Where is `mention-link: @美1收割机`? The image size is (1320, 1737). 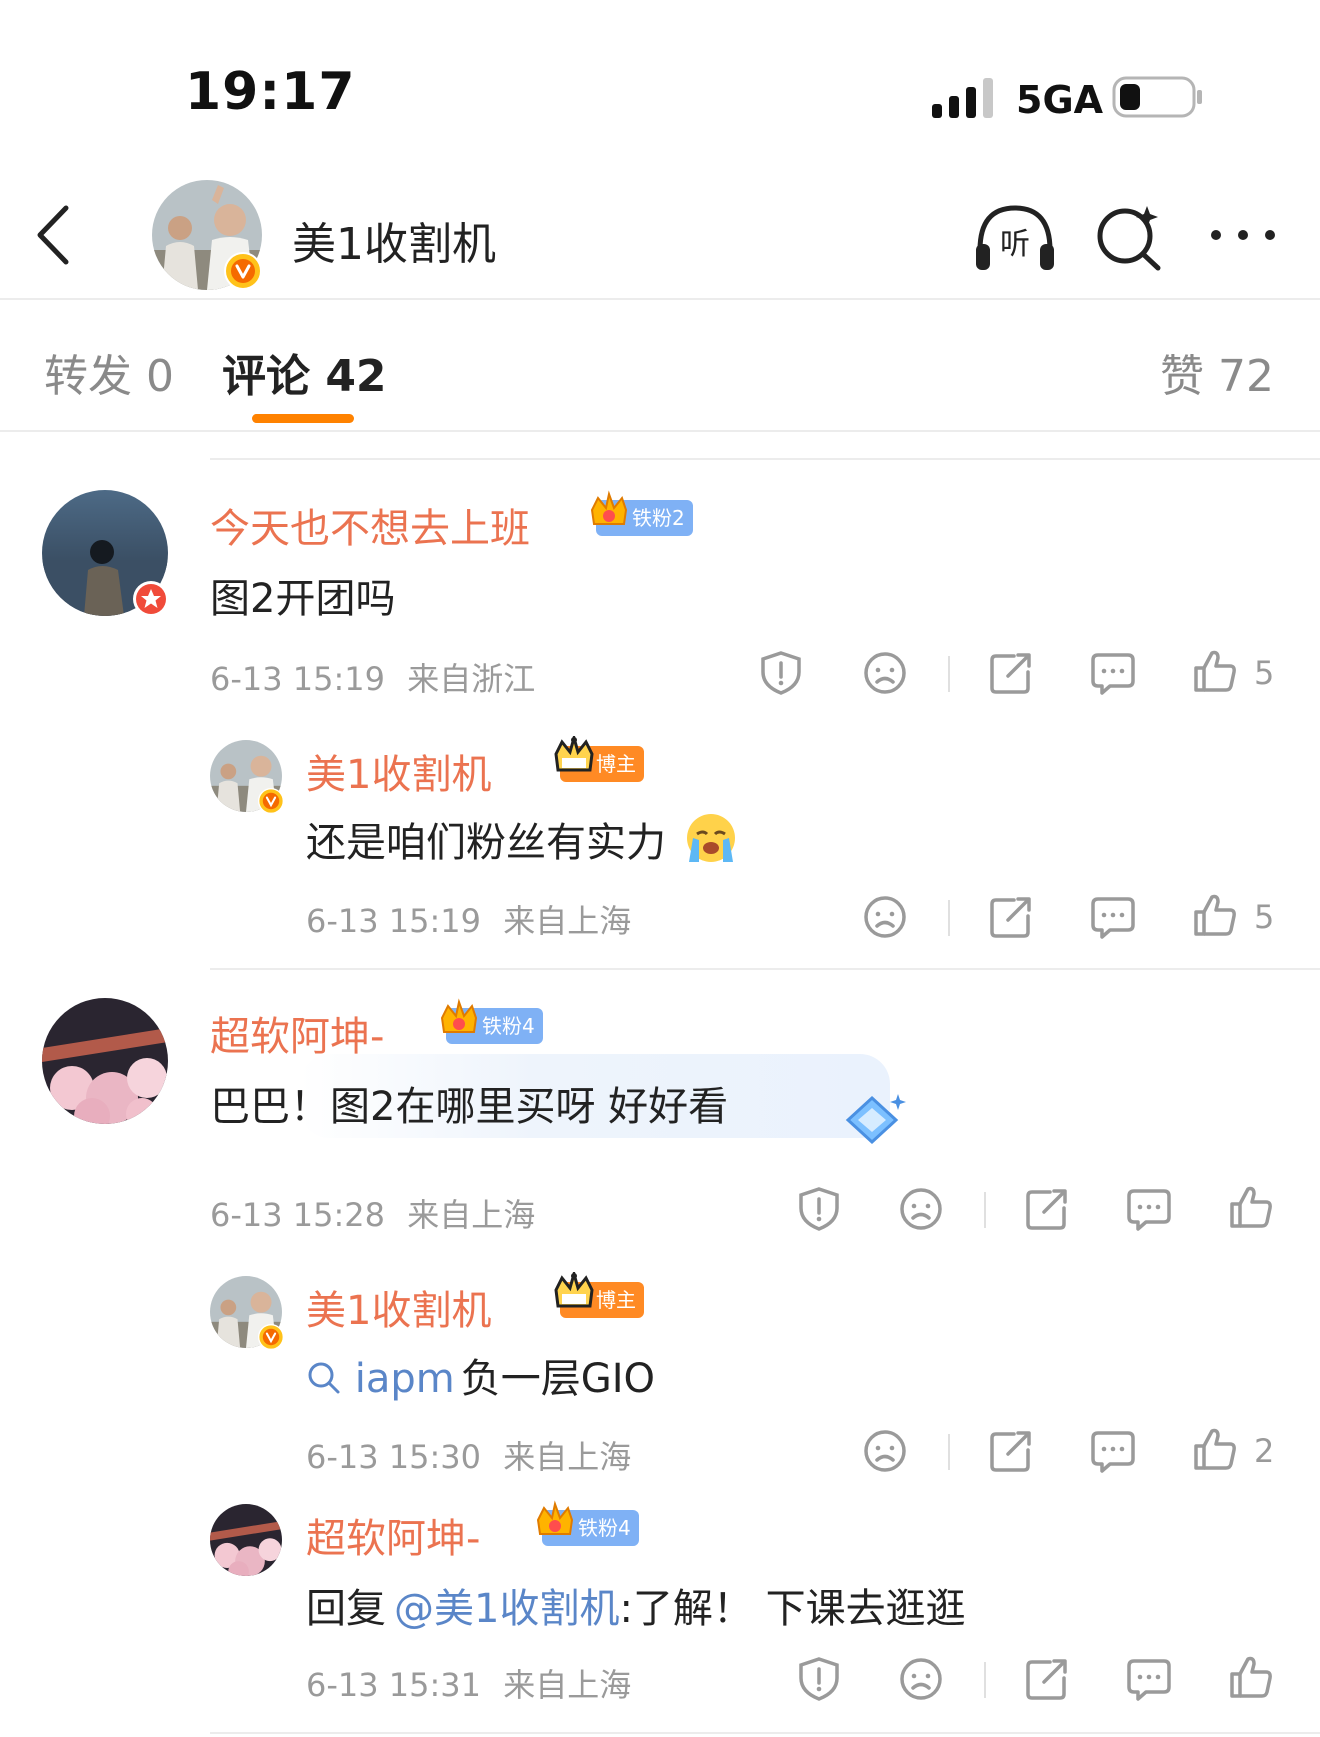
mention-link: @美1收割机 is located at coordinates (506, 1609).